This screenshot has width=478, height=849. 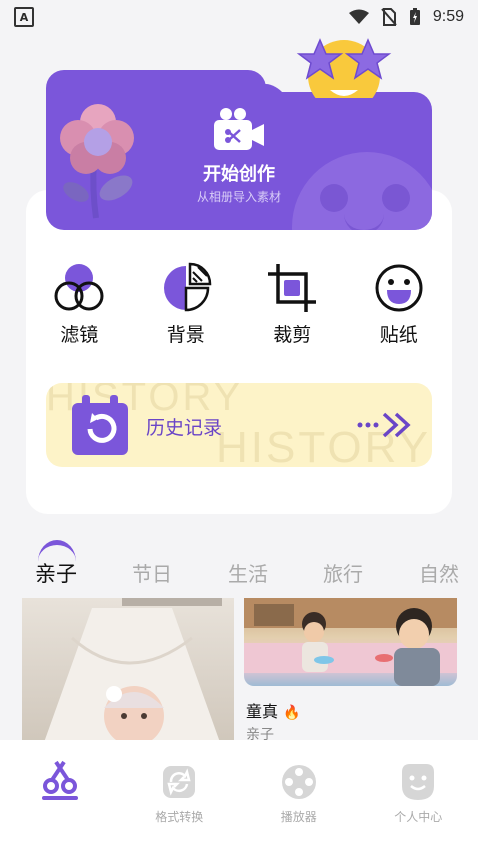 What do you see at coordinates (358, 16) in the screenshot?
I see `wifi-icon` at bounding box center [358, 16].